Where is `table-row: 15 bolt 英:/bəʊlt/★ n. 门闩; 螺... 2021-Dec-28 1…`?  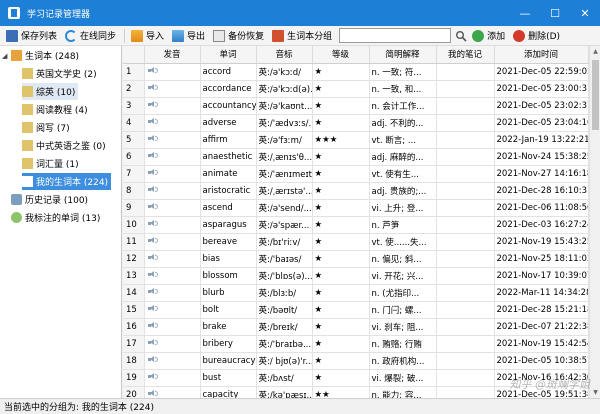 table-row: 15 bolt 英:/bəʊlt/★ n. 门闩; 螺... 2021-Dec-28 1… is located at coordinates (356, 310).